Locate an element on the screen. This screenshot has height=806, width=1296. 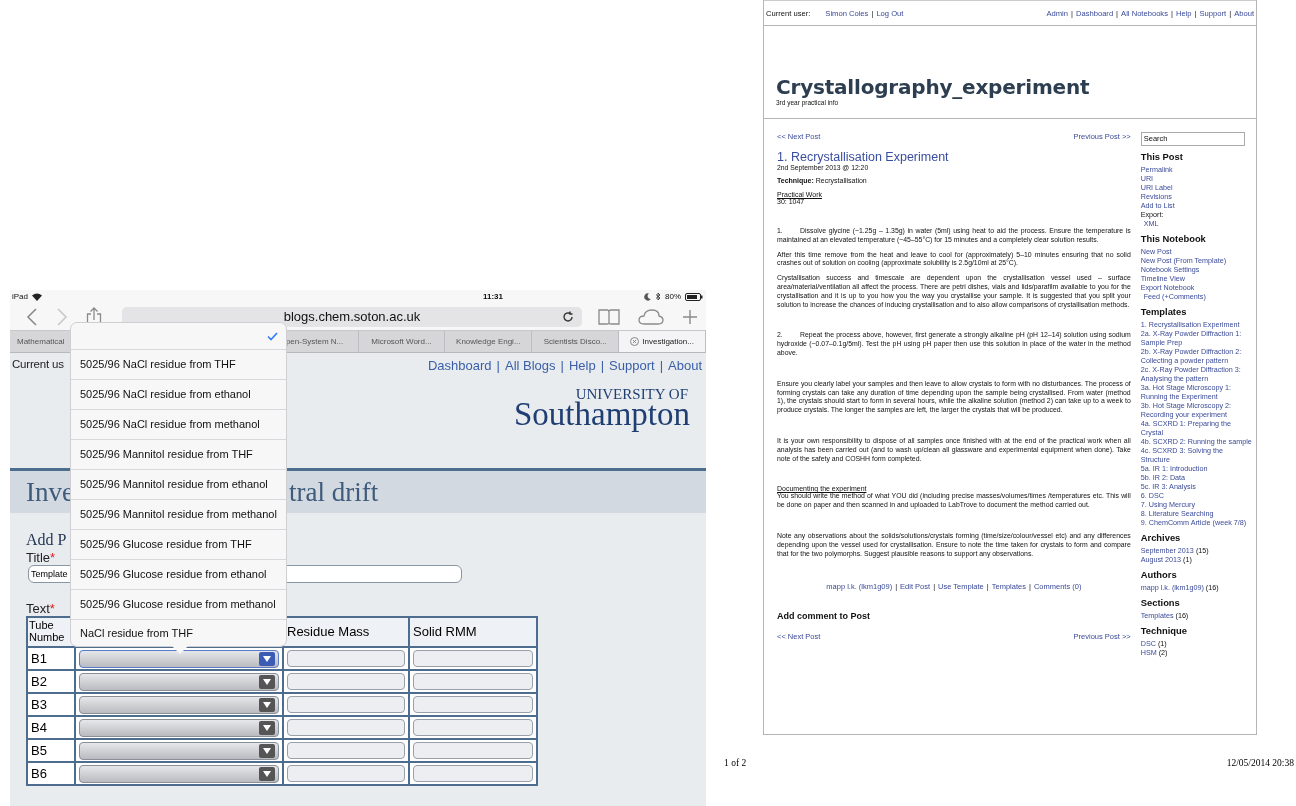
page-title: tral drift is located at coordinates (334, 492).